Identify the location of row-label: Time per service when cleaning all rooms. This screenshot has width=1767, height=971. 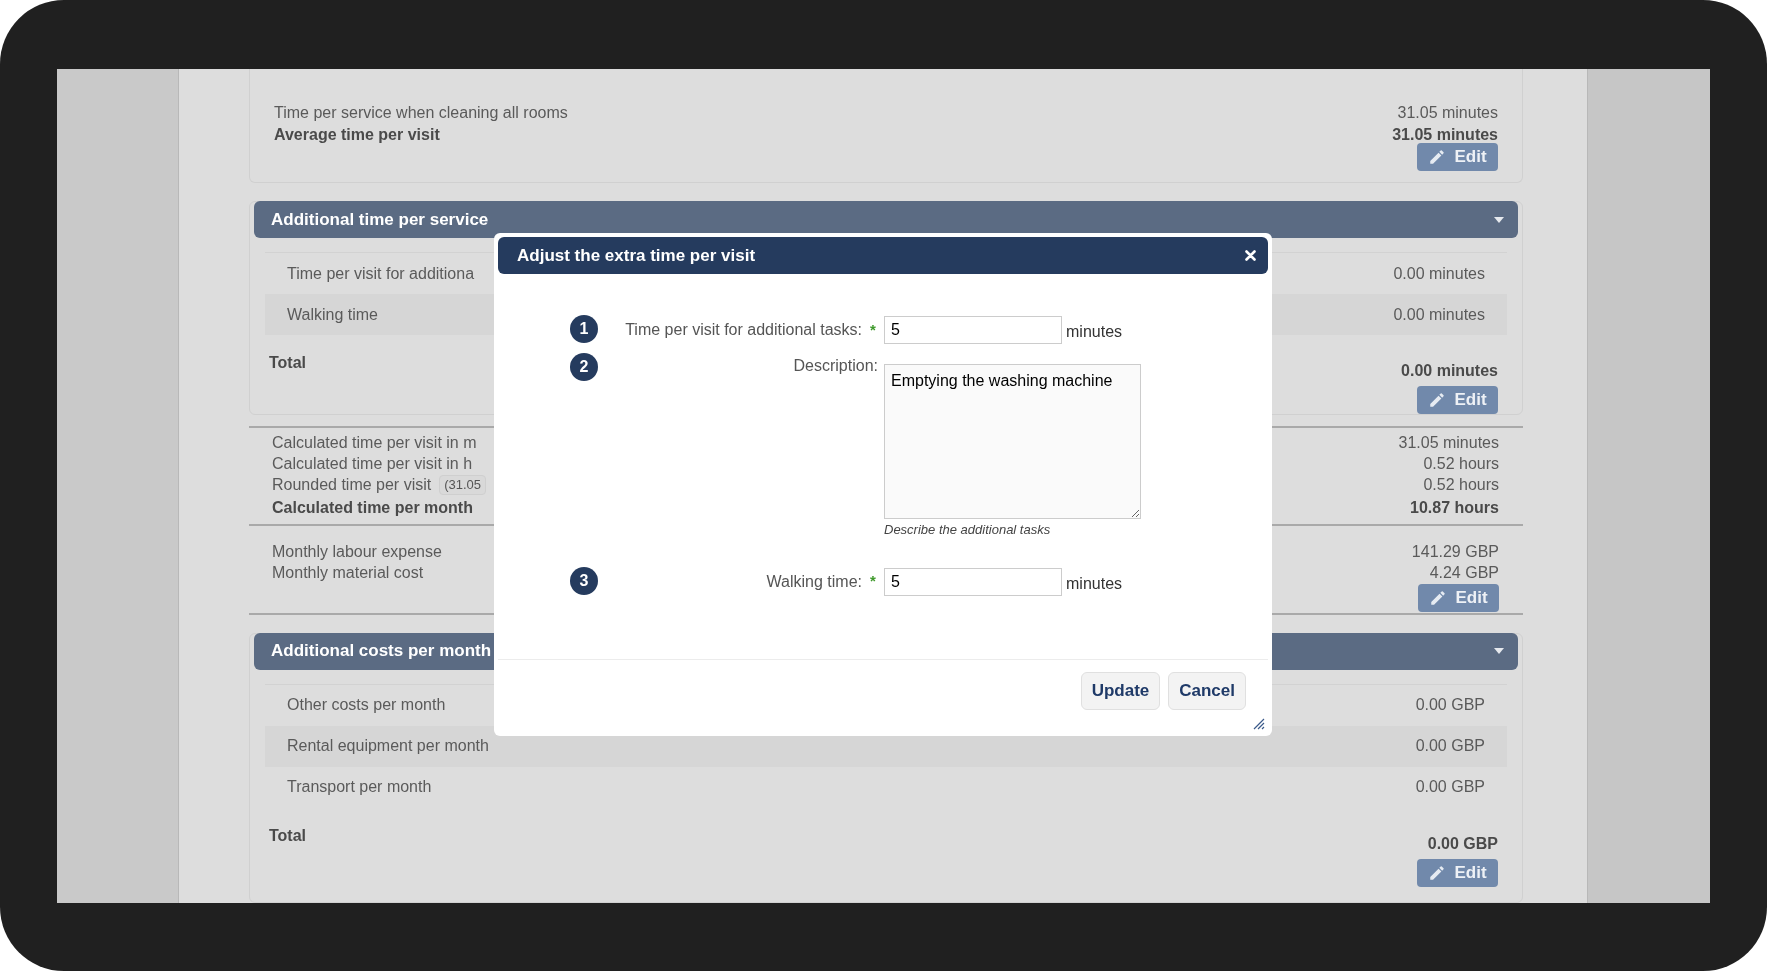
(421, 113).